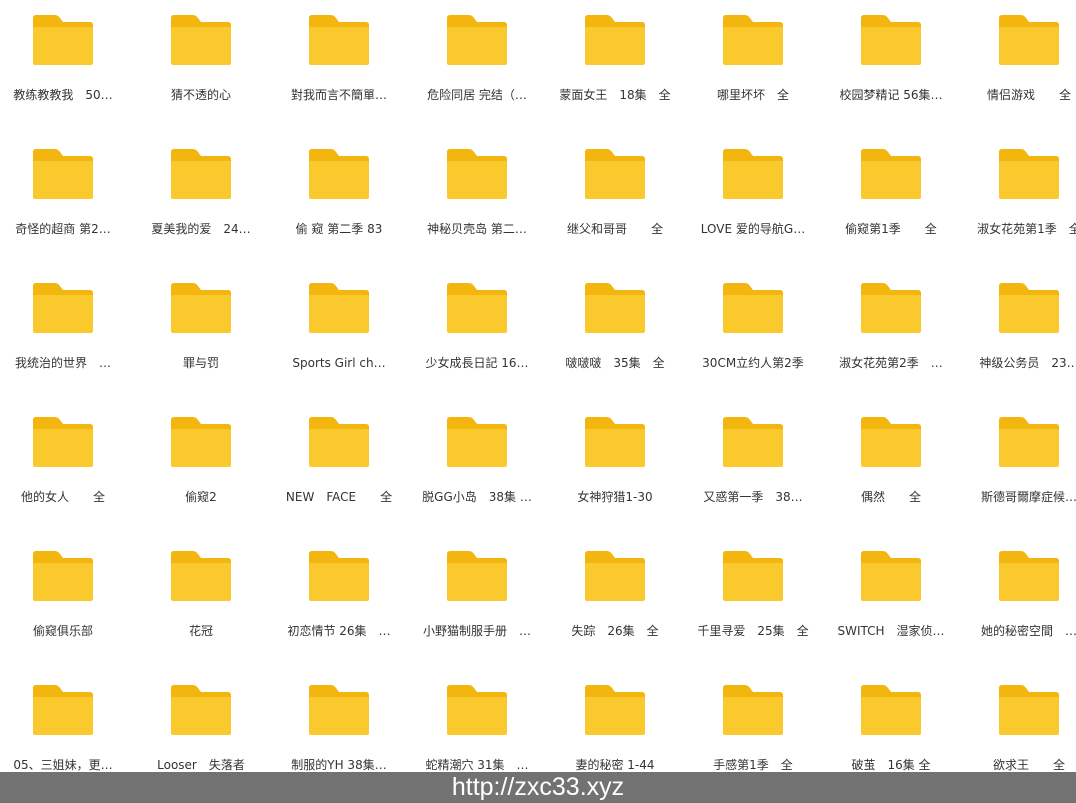  Describe the element at coordinates (200, 363) in the screenshot. I see `folder-label: 罪与罚` at that location.